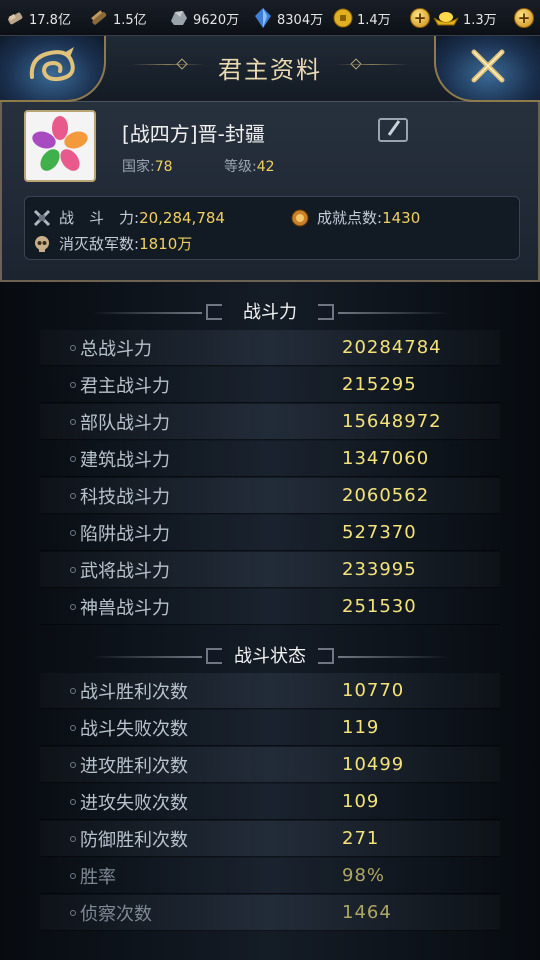 The height and width of the screenshot is (960, 540). I want to click on resource-stone: 9620万, so click(203, 18).